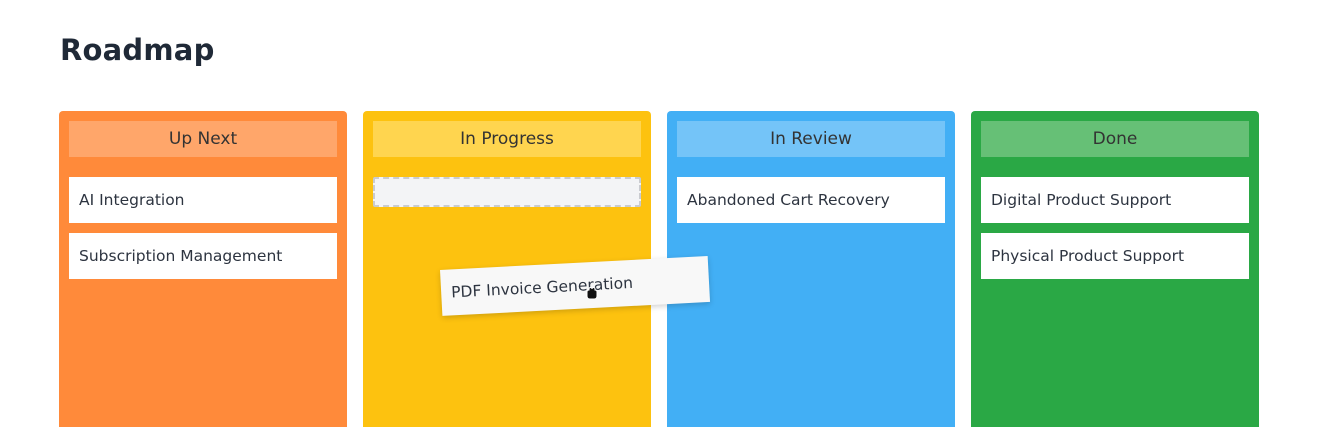  I want to click on card-physical-product-support: Physical Product Support, so click(1115, 256).